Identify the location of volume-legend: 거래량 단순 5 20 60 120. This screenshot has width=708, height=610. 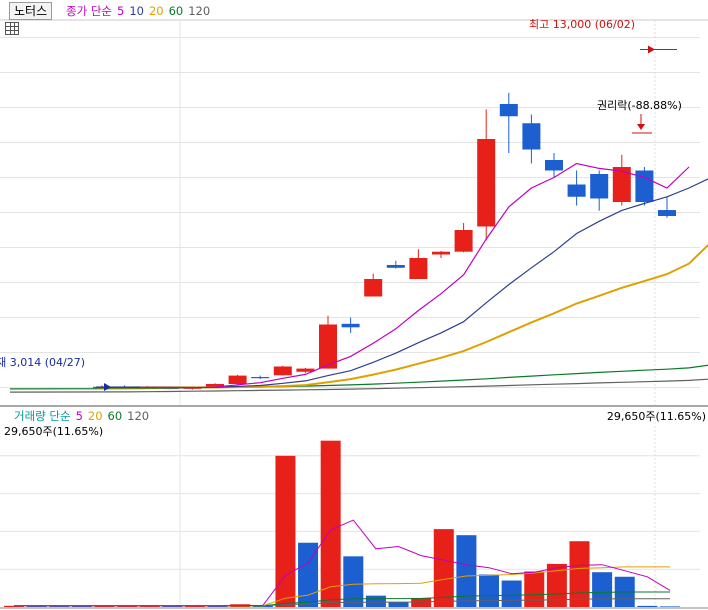
(84, 416).